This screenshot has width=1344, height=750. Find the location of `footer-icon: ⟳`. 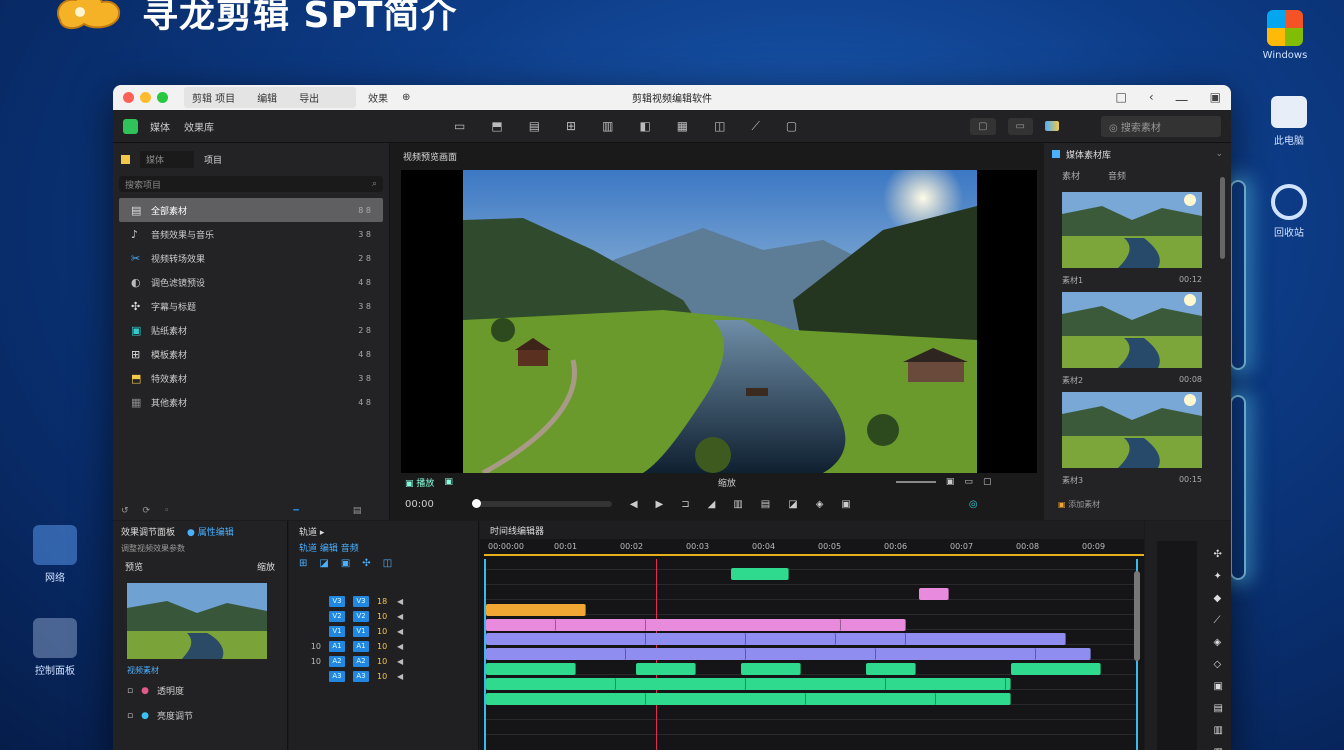

footer-icon: ⟳ is located at coordinates (147, 511).